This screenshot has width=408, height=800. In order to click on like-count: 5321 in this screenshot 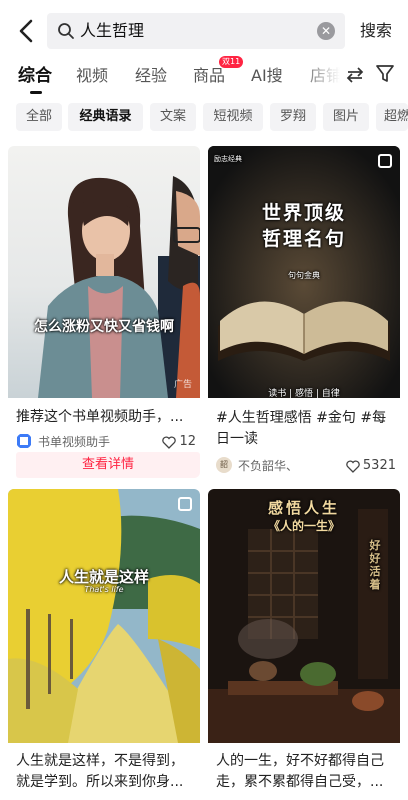, I will do `click(371, 466)`.